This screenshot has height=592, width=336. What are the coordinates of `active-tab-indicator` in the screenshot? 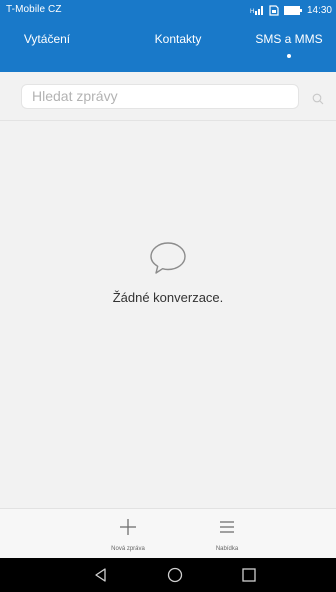 It's located at (289, 56).